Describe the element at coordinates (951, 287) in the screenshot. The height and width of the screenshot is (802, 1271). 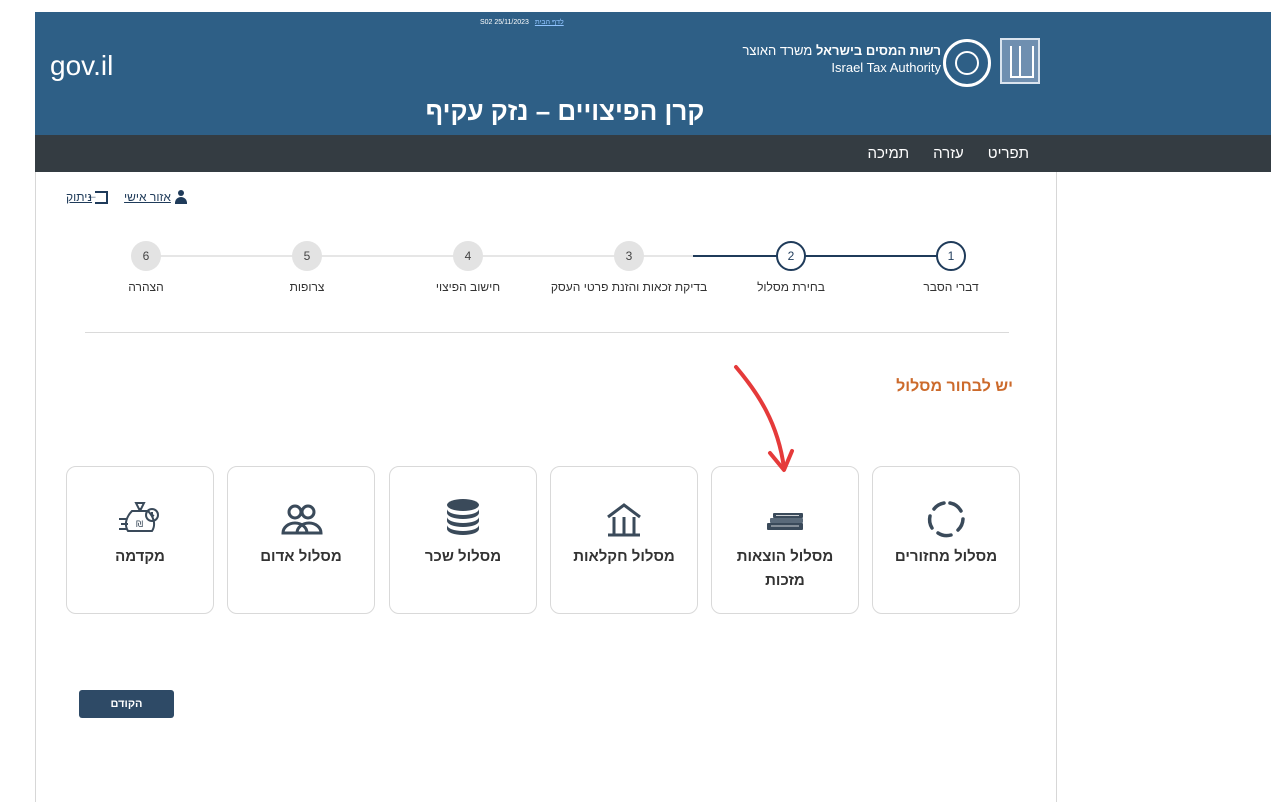
I see `step-1-label: דברי הסבר` at that location.